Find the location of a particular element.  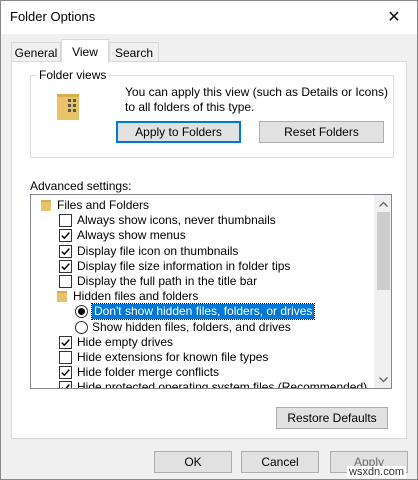

close-button: ✕ is located at coordinates (394, 17).